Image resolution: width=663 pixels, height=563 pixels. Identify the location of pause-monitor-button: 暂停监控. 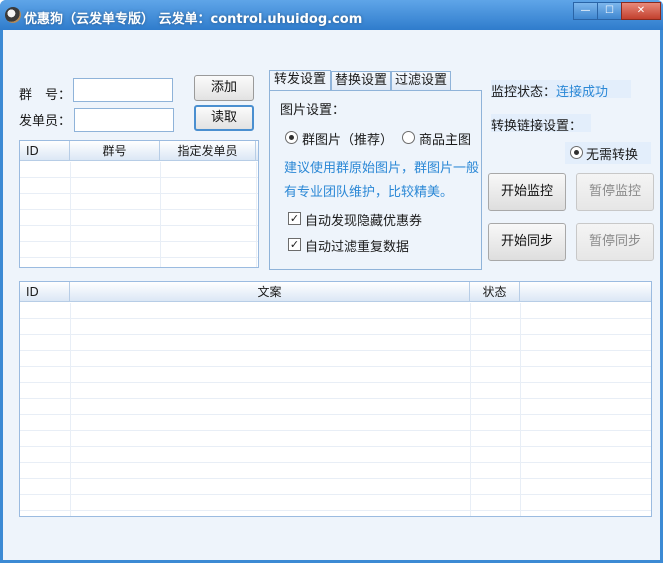
(615, 192).